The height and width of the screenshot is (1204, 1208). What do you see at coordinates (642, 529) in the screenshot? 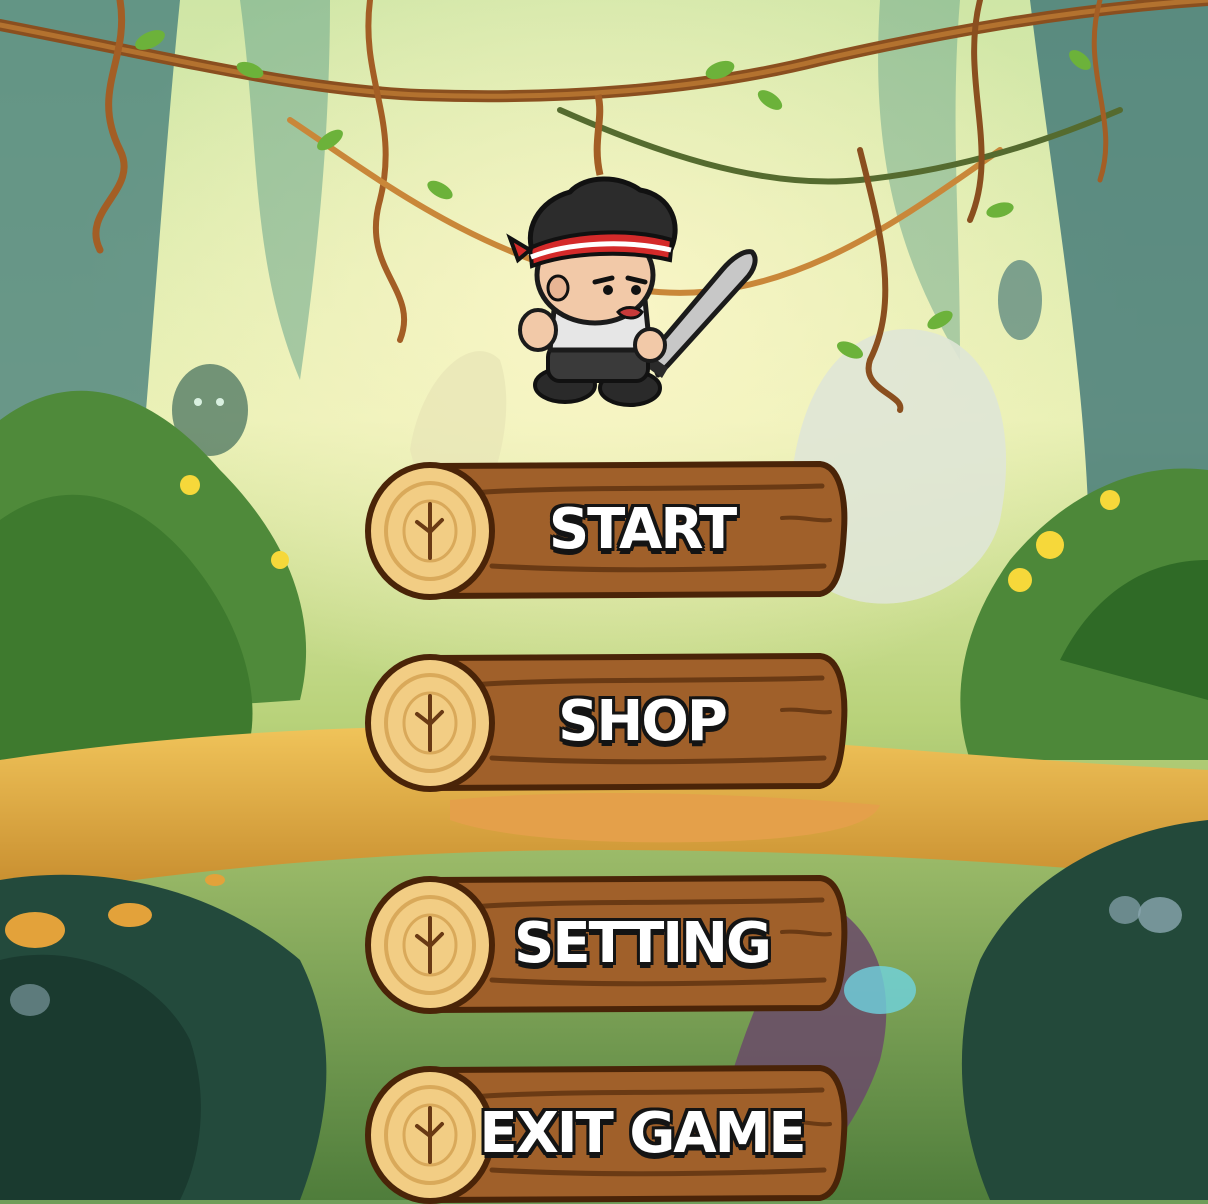
I see `start-label: START` at bounding box center [642, 529].